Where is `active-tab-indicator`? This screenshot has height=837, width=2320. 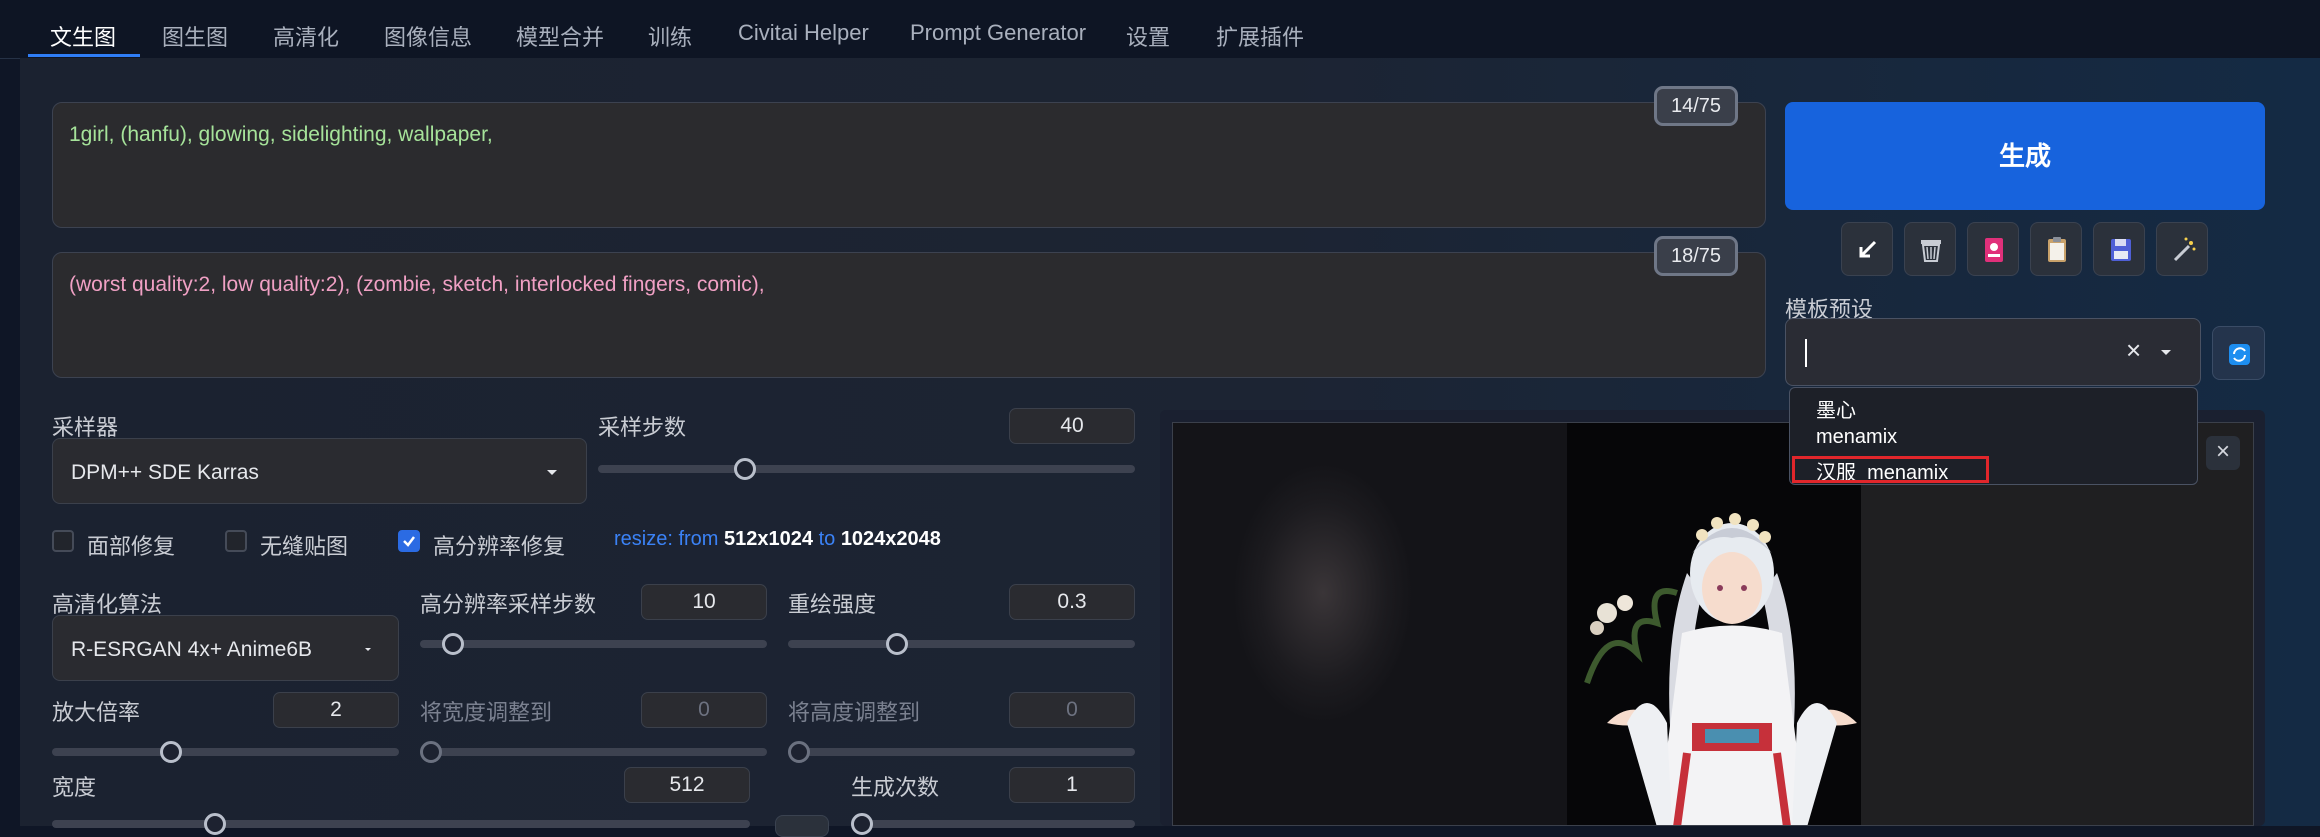 active-tab-indicator is located at coordinates (84, 55).